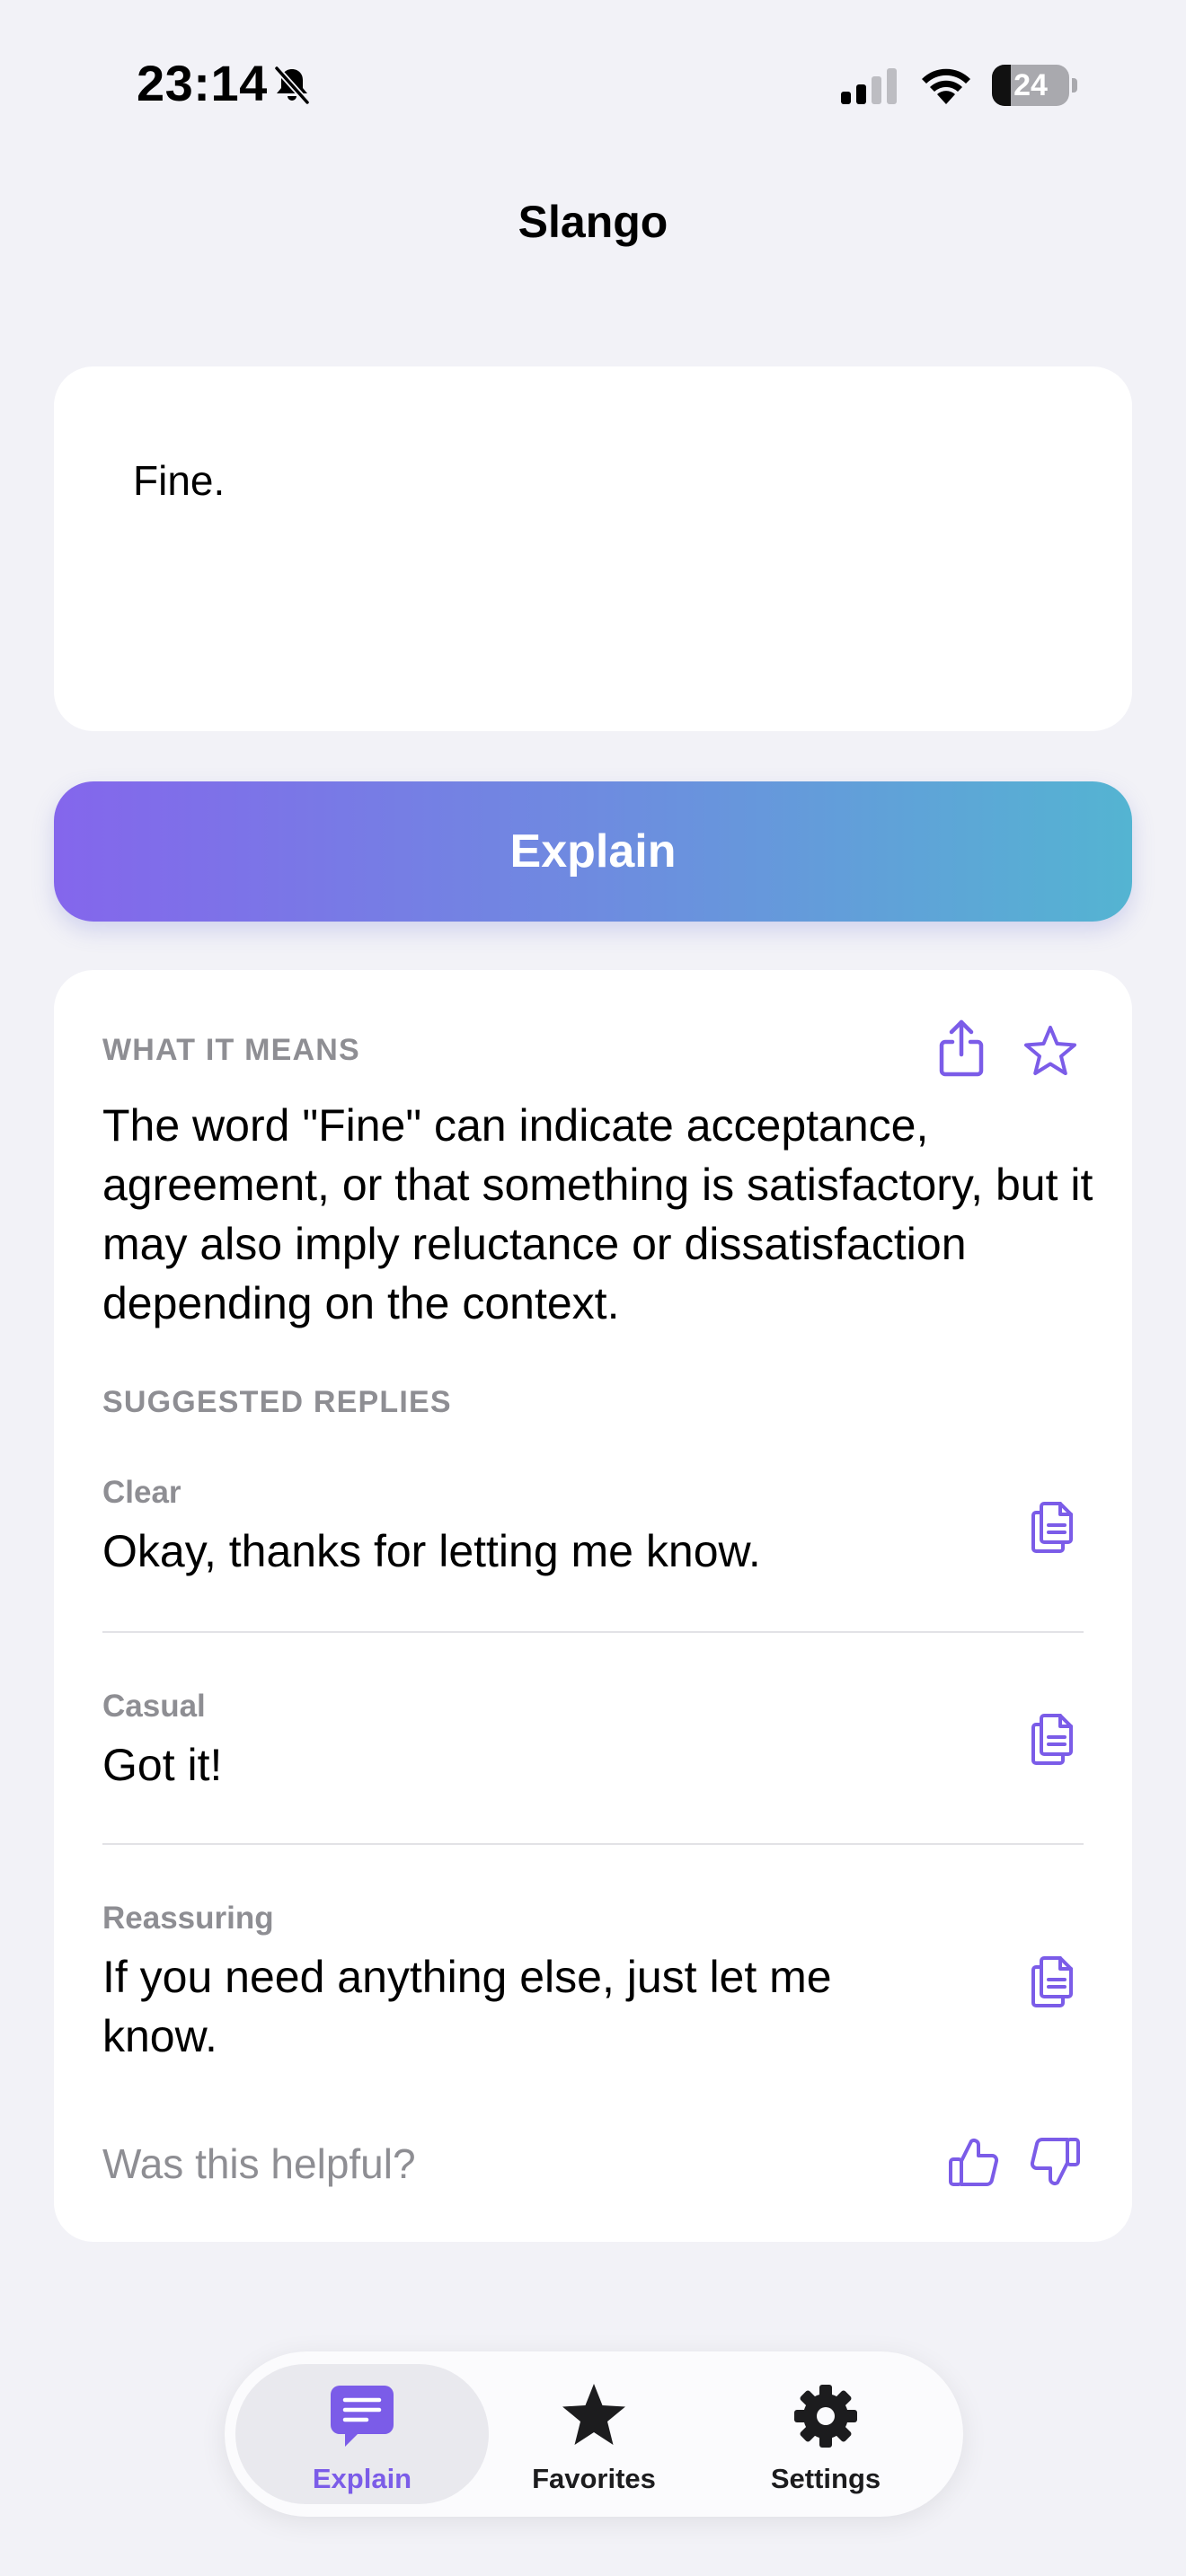 The image size is (1186, 2576). What do you see at coordinates (362, 2416) in the screenshot?
I see `chat-bubble-icon` at bounding box center [362, 2416].